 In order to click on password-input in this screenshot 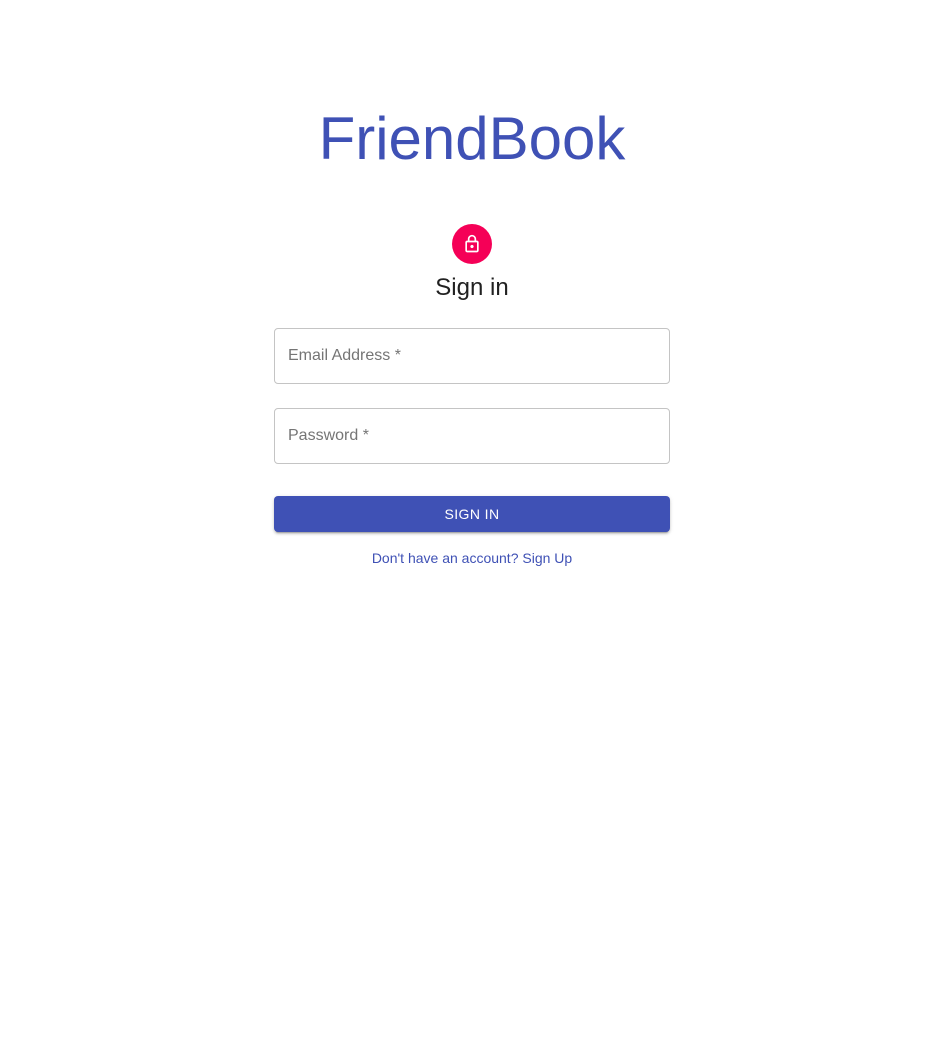, I will do `click(472, 436)`.